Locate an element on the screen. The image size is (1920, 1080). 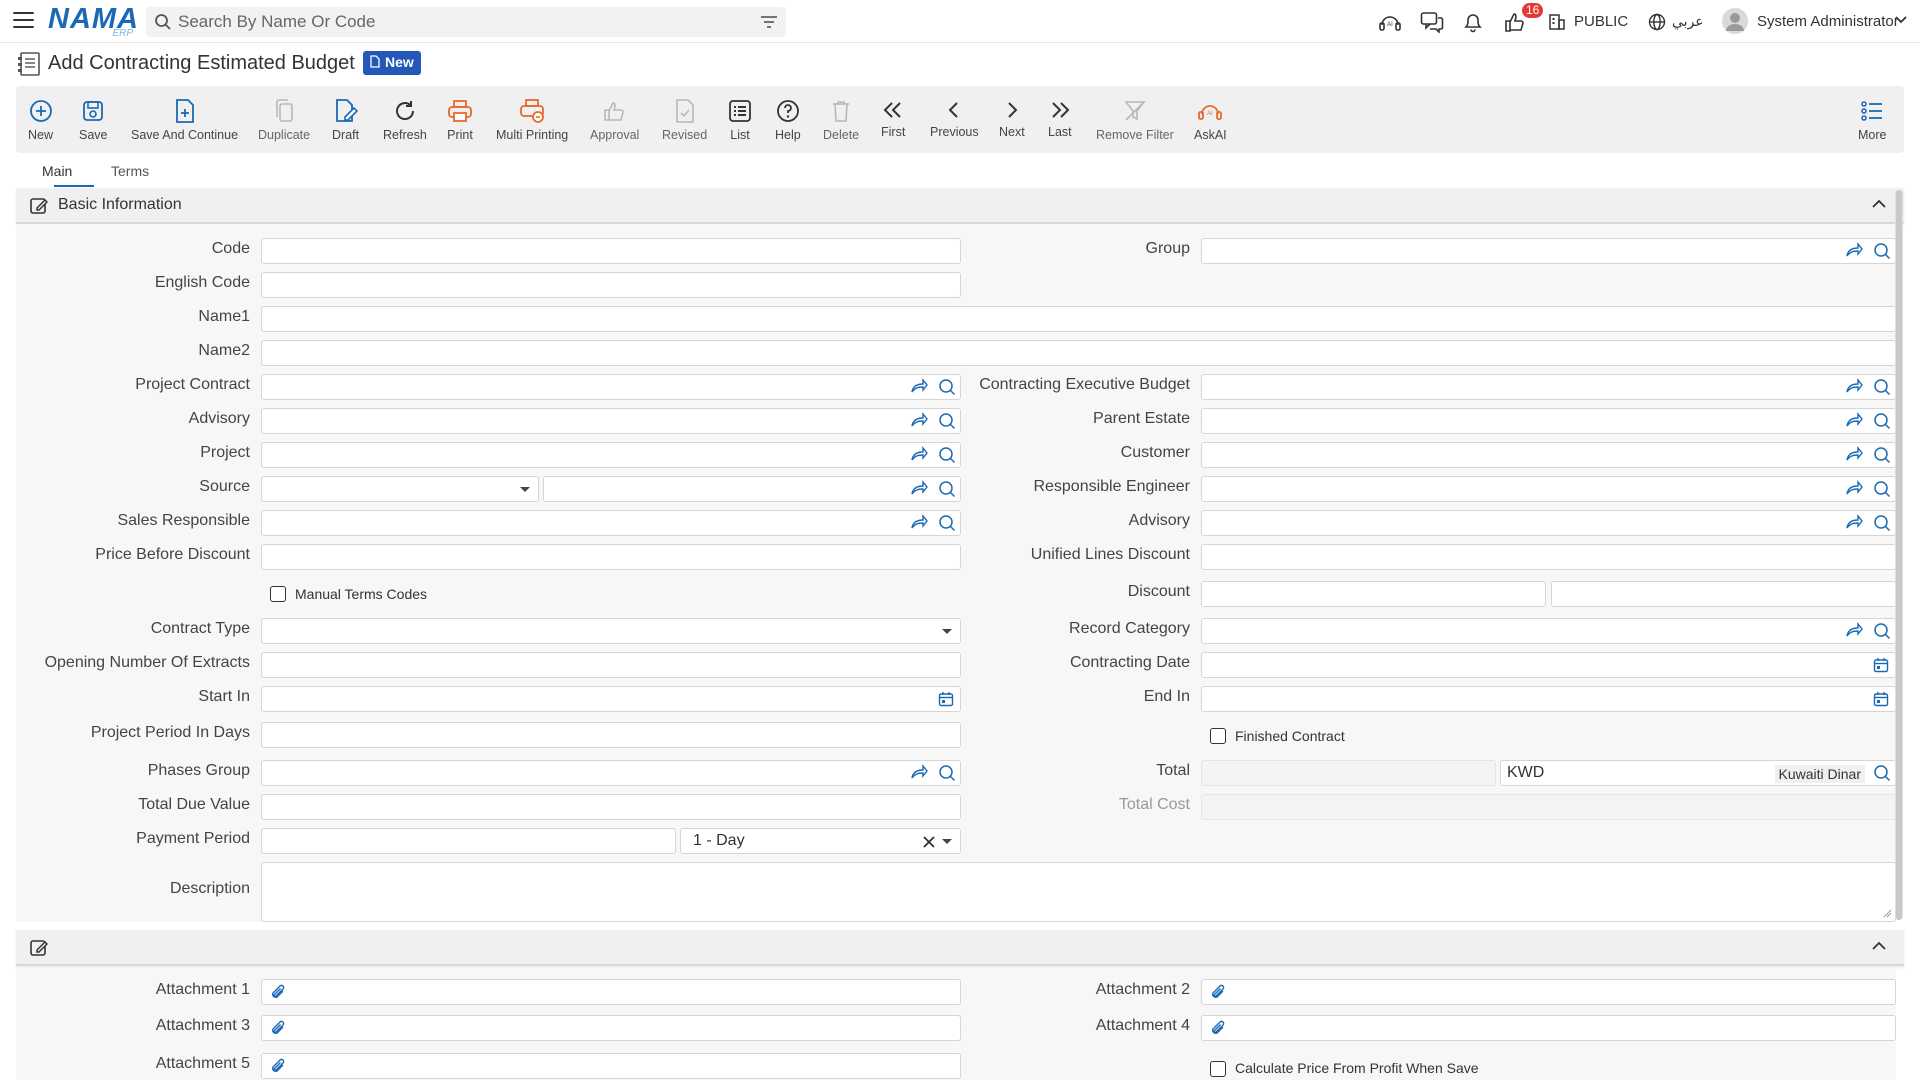
revised-button: Revised is located at coordinates (684, 119).